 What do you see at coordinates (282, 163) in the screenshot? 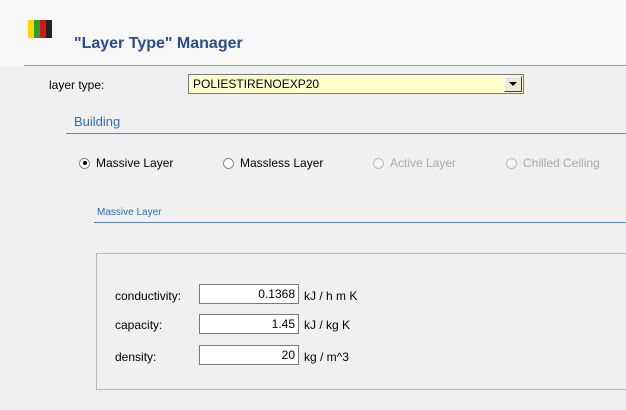
I see `radio-label: Massless Layer` at bounding box center [282, 163].